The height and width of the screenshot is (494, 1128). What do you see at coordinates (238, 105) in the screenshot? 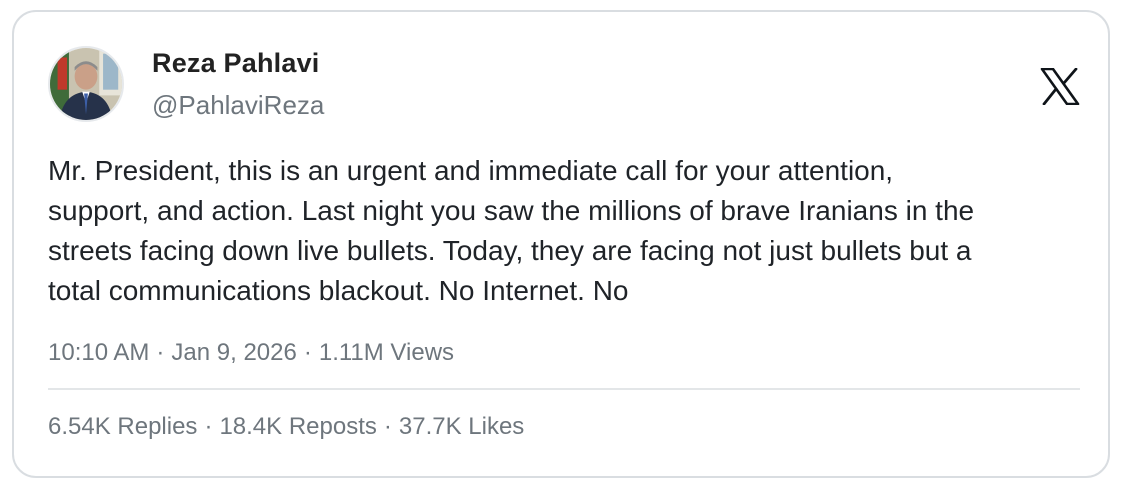
I see `author-handle: @PahlaviReza` at bounding box center [238, 105].